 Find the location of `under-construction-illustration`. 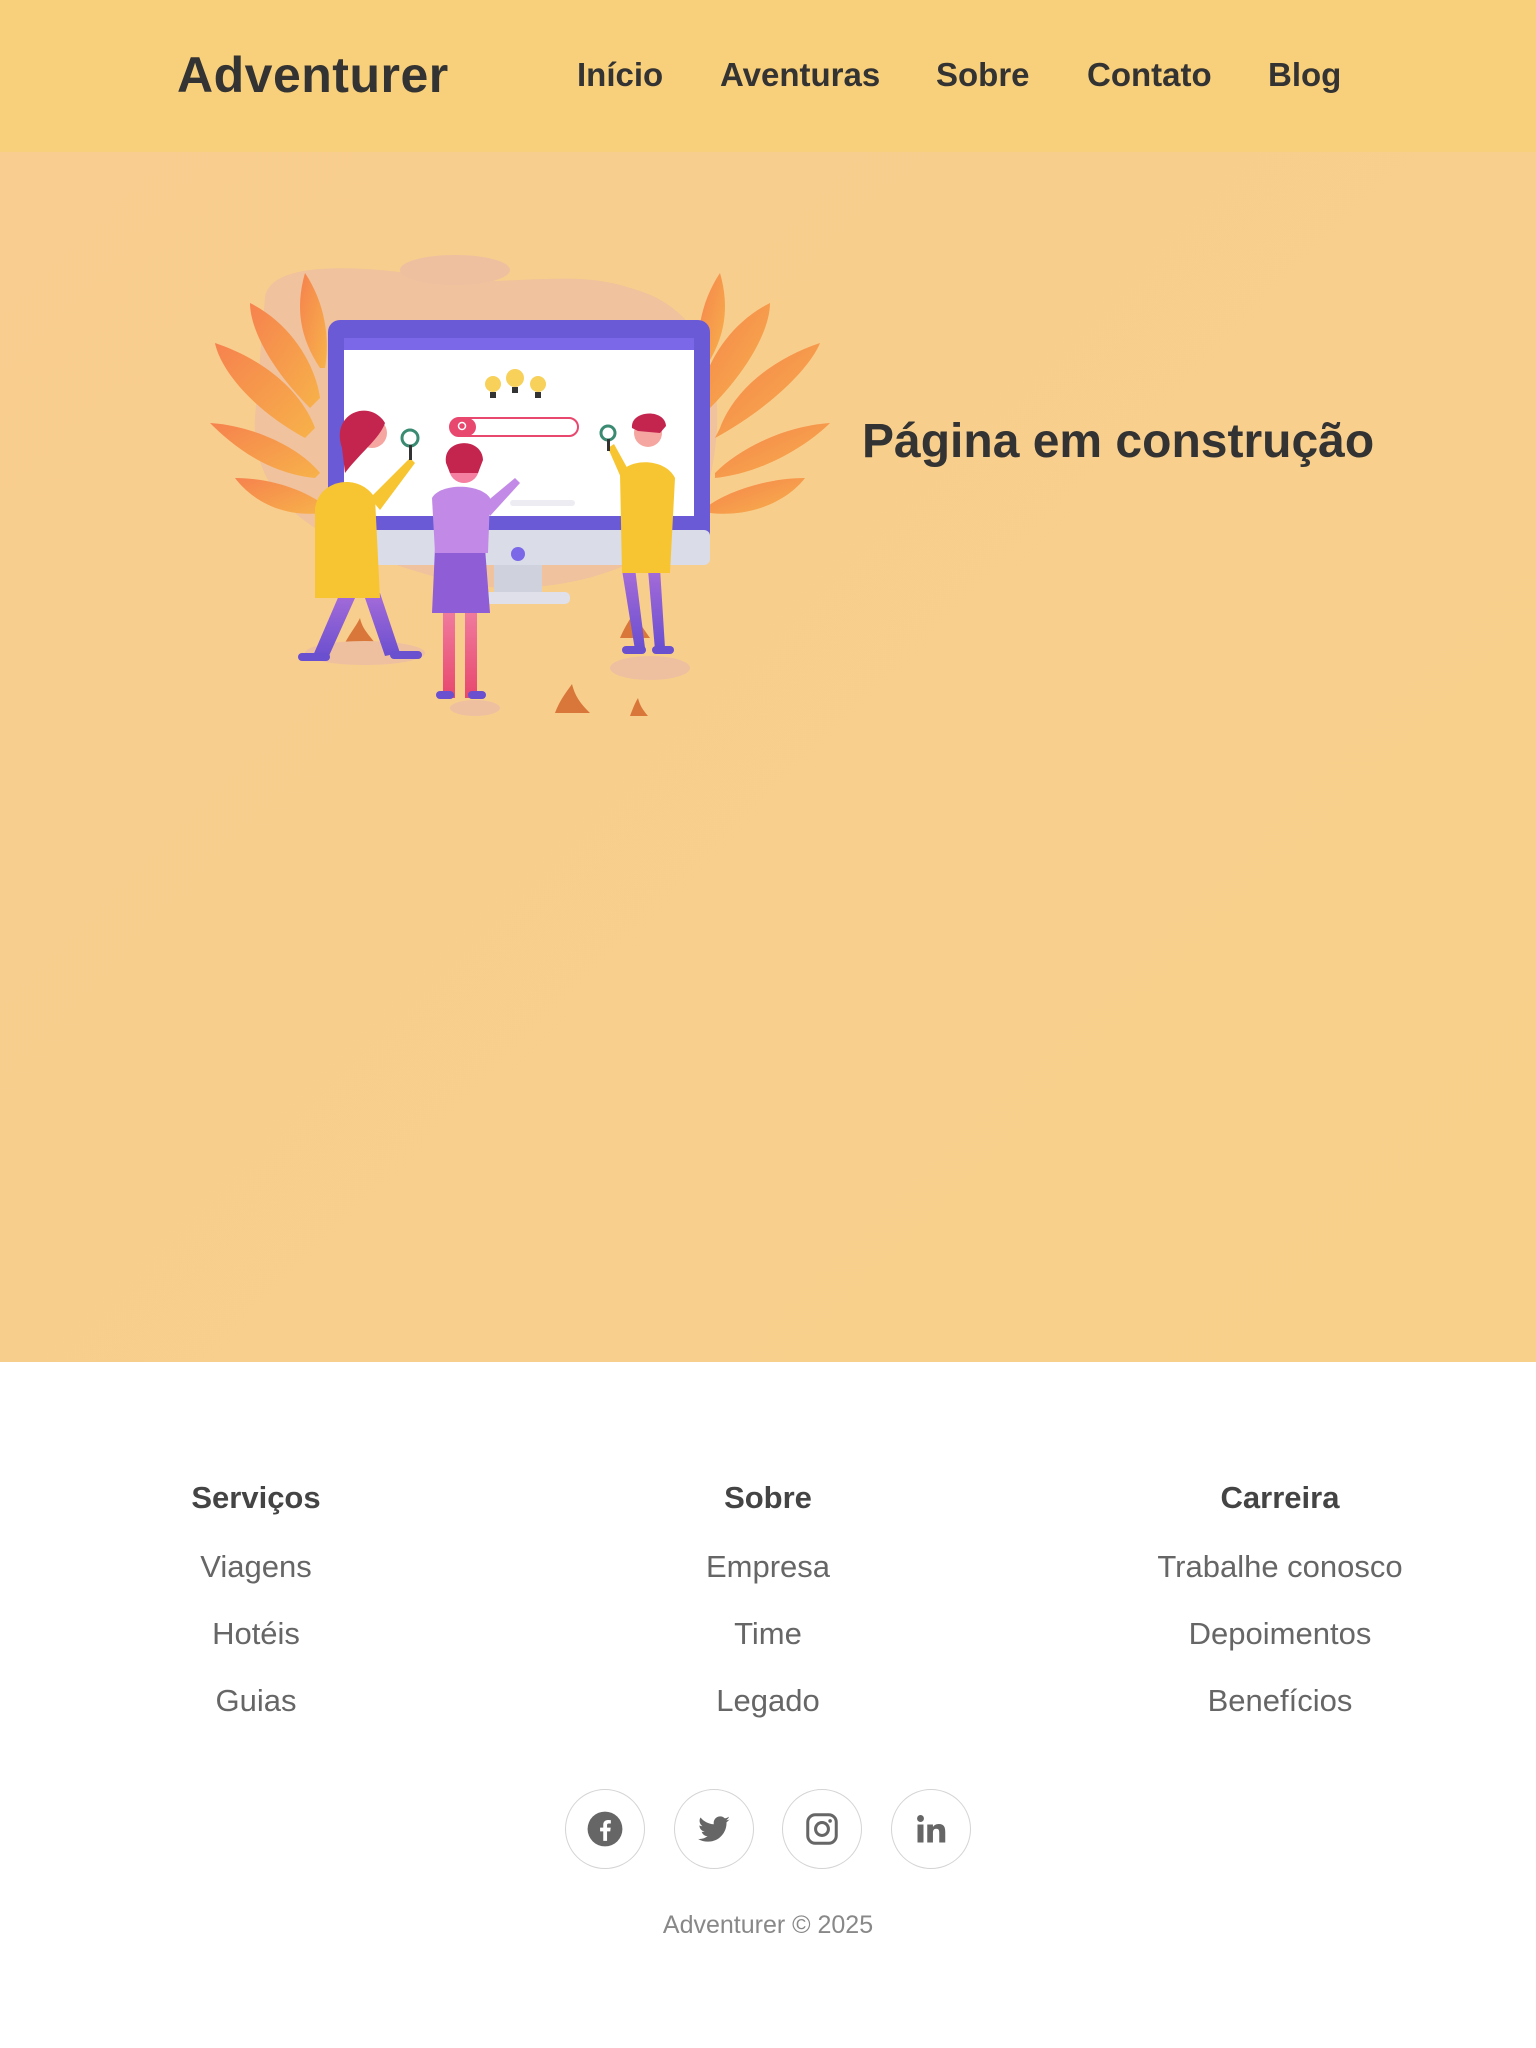

under-construction-illustration is located at coordinates (520, 485).